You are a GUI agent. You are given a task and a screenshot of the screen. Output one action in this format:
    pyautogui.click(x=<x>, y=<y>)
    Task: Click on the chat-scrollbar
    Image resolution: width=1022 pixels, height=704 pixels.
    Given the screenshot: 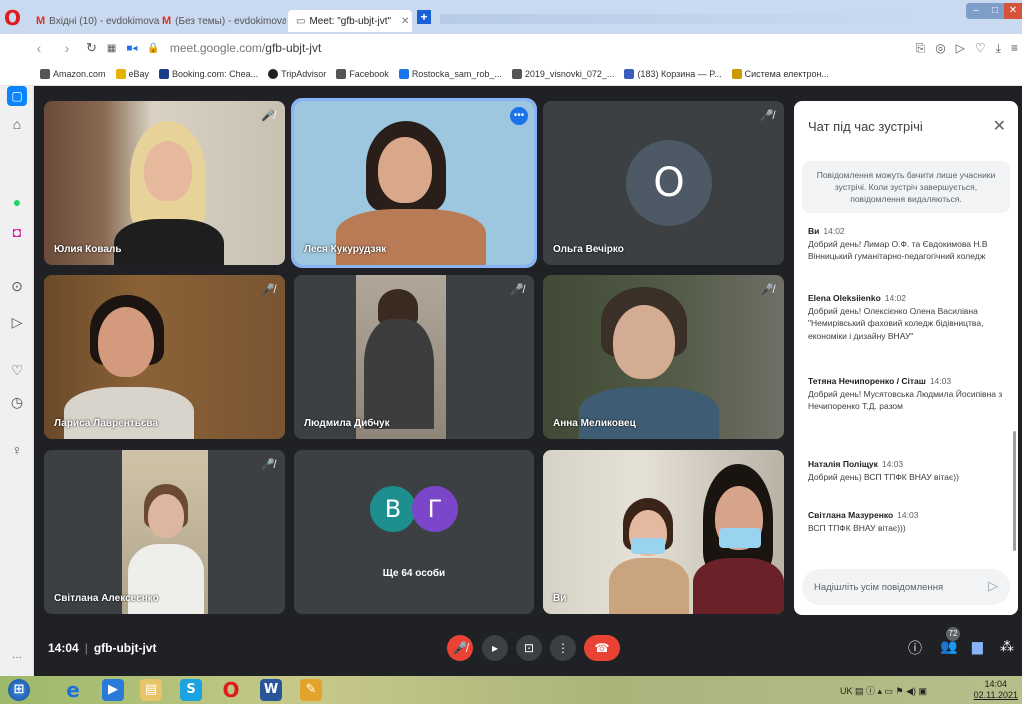 What is the action you would take?
    pyautogui.click(x=1014, y=491)
    